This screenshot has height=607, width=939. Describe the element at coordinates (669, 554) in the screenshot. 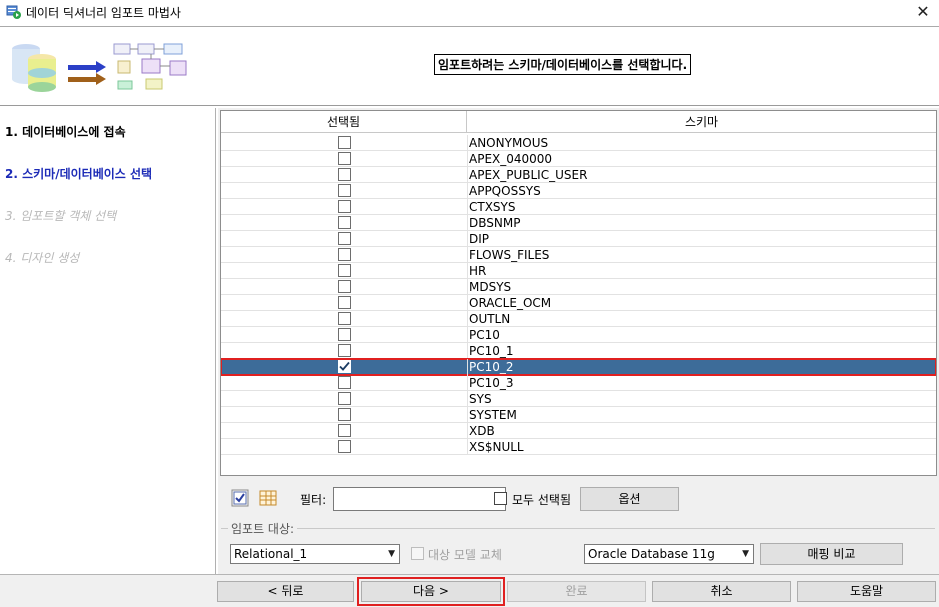

I see `database-type-select: Oracle Database 11g ▼` at that location.